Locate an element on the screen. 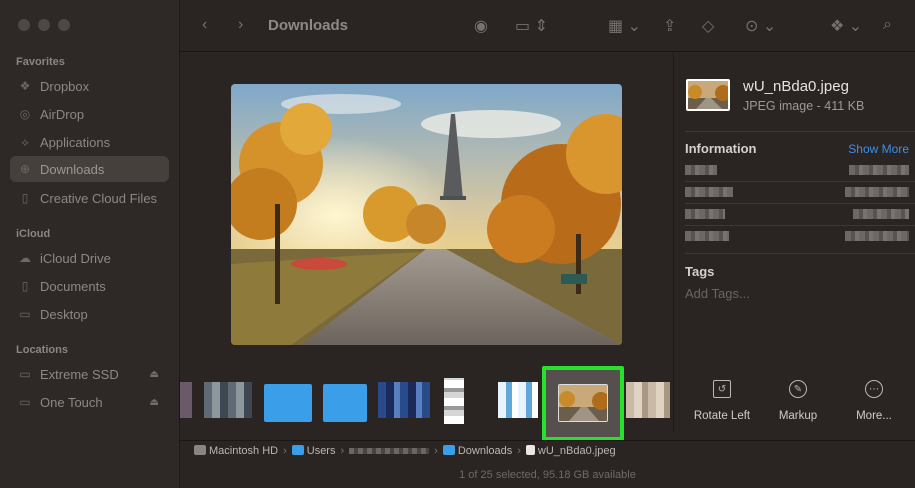 Image resolution: width=915 pixels, height=488 pixels. view-options-icon: ▭ ⇕ is located at coordinates (531, 26).